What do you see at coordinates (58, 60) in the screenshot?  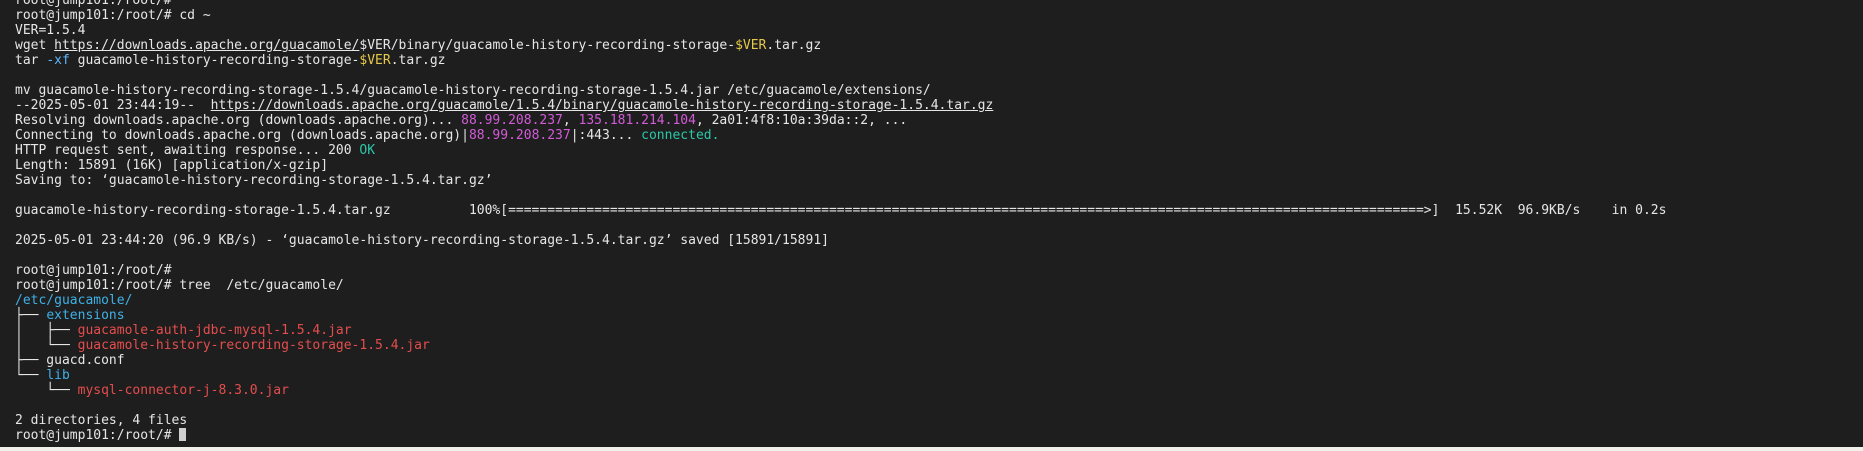 I see `command-flag: -xf` at bounding box center [58, 60].